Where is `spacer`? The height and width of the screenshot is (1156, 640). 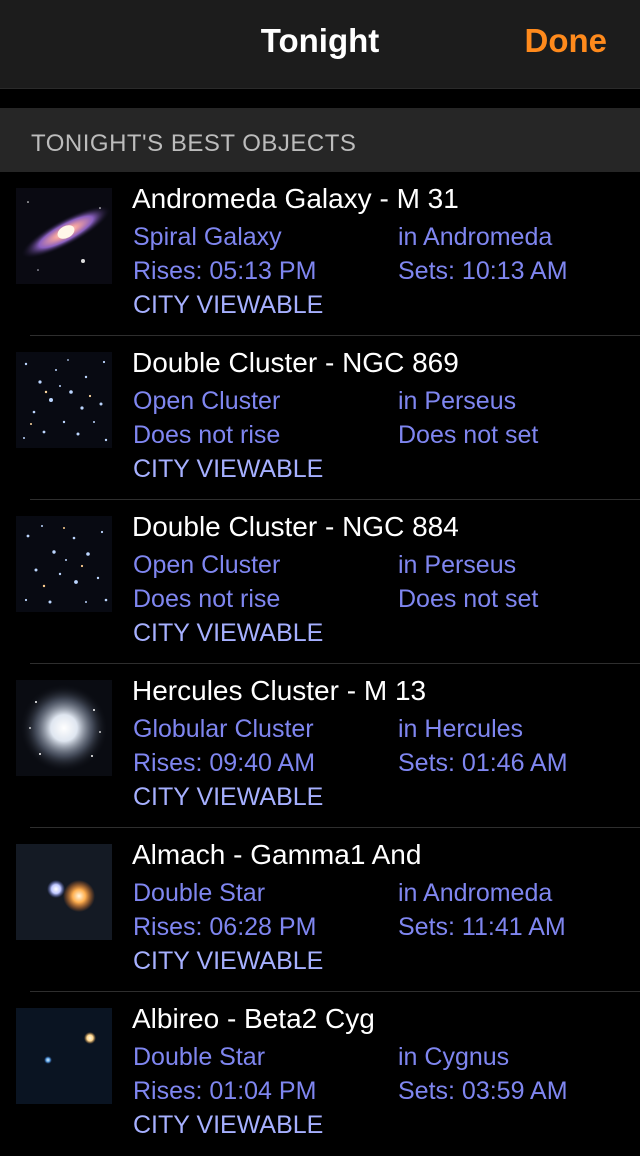 spacer is located at coordinates (320, 98).